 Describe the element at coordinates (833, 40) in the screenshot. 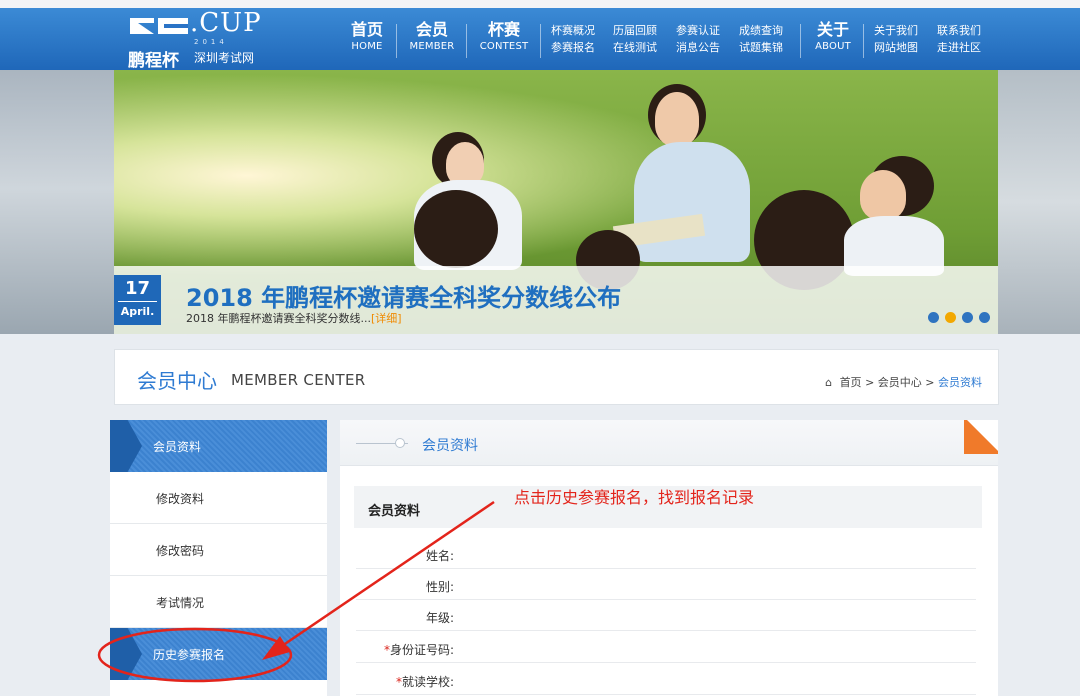

I see `nav-about: 关于 ABOUT` at that location.